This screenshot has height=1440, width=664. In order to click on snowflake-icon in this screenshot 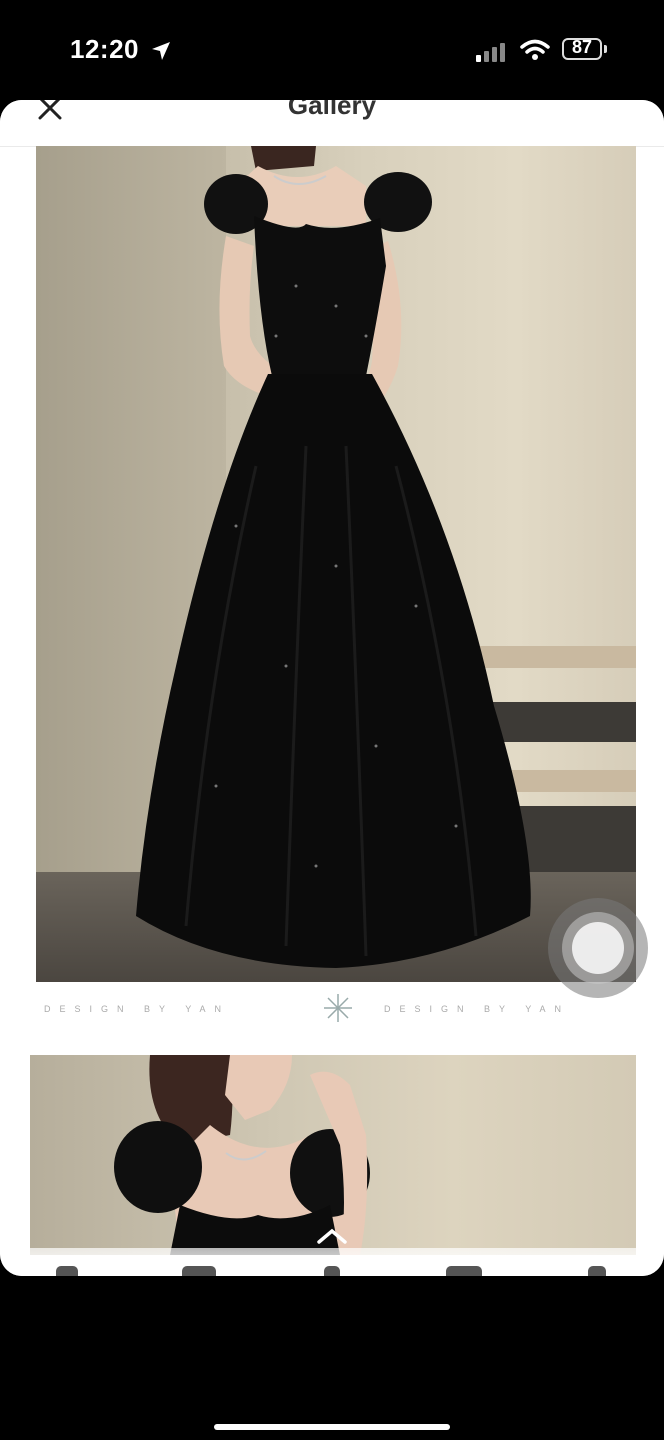, I will do `click(338, 1008)`.